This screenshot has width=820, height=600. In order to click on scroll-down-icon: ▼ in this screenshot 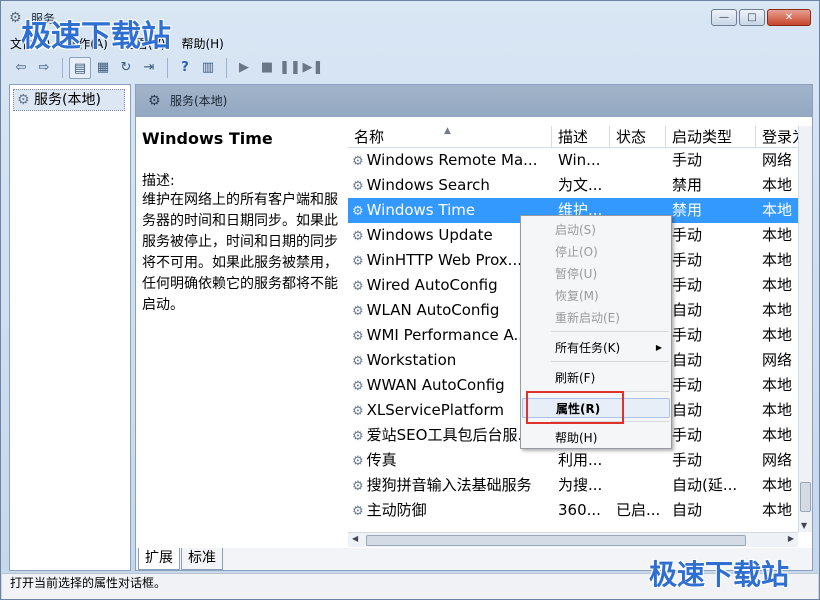, I will do `click(804, 525)`.